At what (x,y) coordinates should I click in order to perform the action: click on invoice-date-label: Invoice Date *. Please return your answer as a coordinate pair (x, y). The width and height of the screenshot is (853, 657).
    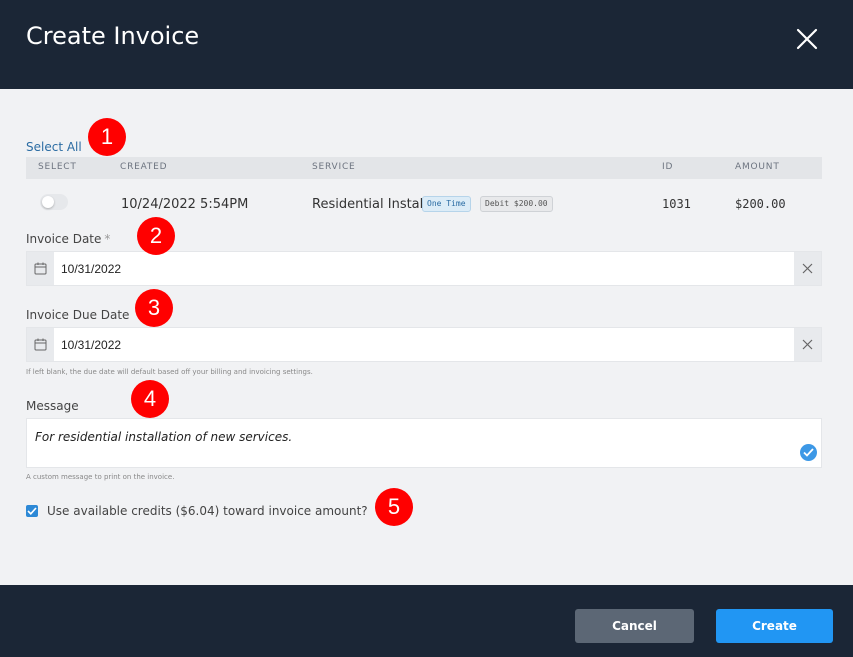
    Looking at the image, I should click on (68, 239).